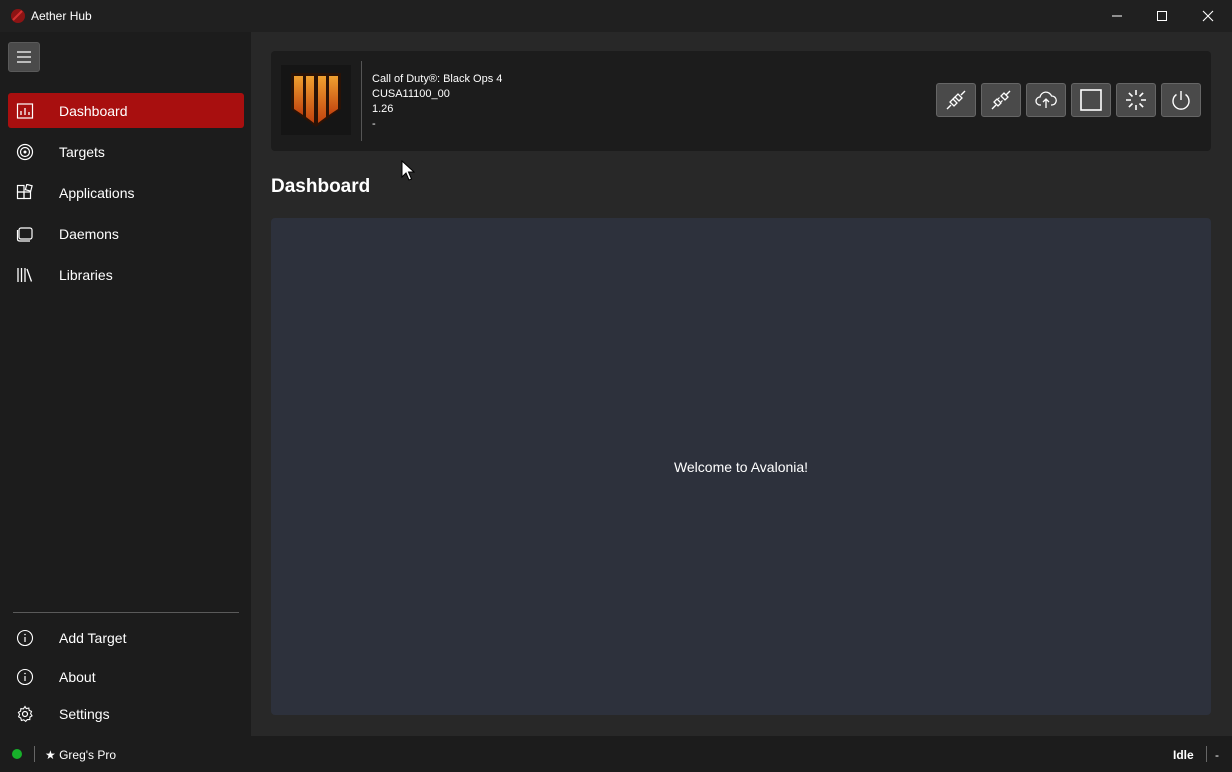 The image size is (1232, 772). I want to click on disconnect-button, so click(1001, 100).